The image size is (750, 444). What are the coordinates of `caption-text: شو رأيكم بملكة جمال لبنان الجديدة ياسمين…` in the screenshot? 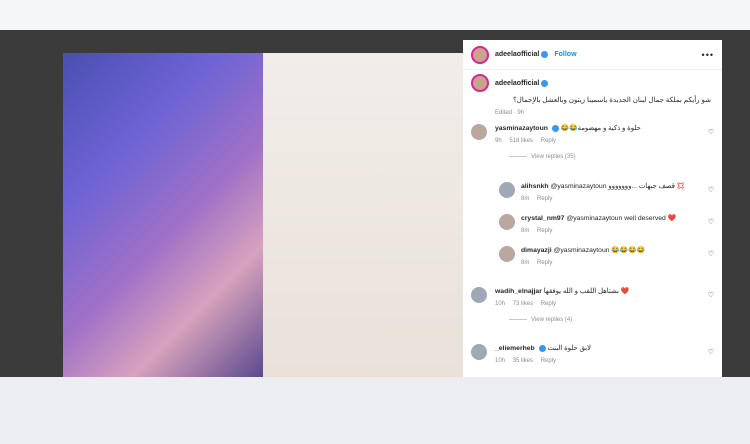 It's located at (612, 100).